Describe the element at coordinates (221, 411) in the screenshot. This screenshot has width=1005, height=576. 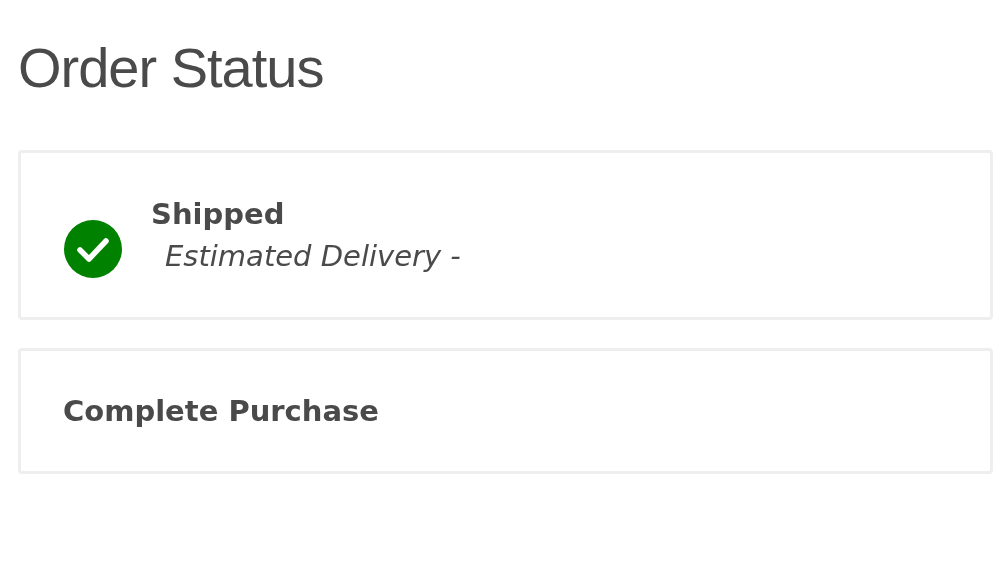
I see `step-label: Complete Purchase` at that location.